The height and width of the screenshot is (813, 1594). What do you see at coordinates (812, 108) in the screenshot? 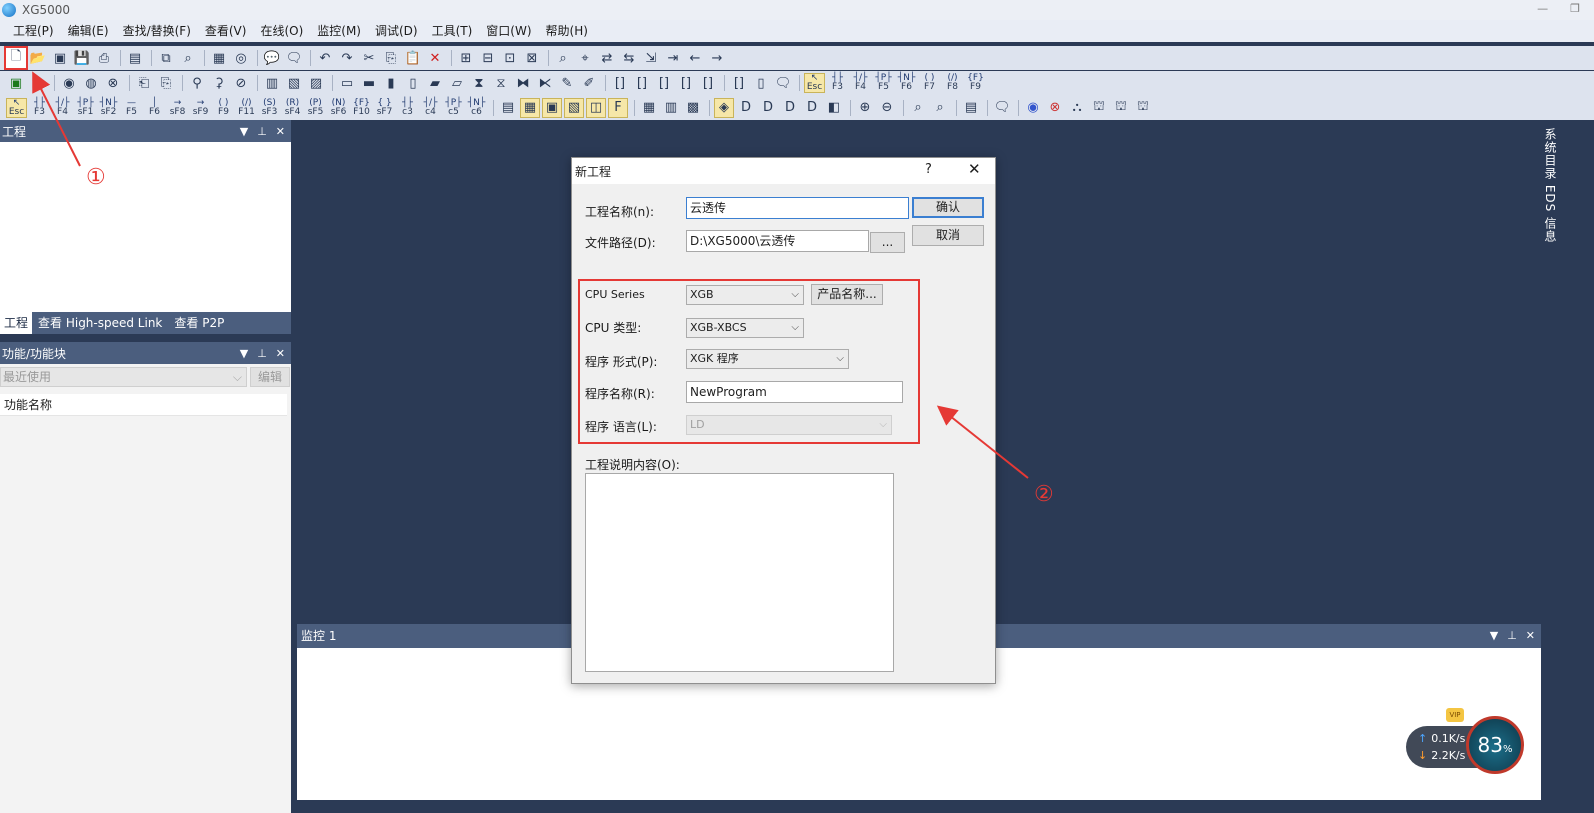
I see `view-d4-icon: D` at bounding box center [812, 108].